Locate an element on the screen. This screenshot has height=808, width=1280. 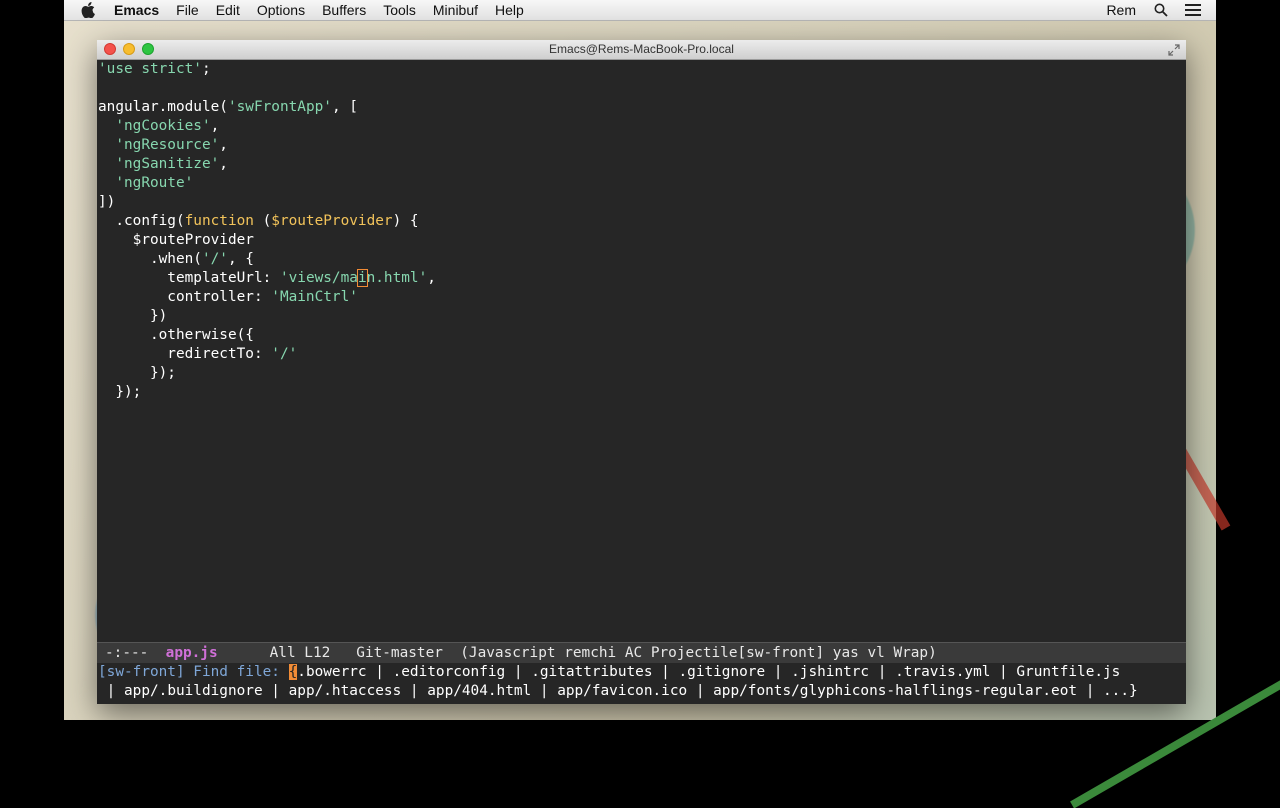
code-token: 'use strict' is located at coordinates (150, 69).